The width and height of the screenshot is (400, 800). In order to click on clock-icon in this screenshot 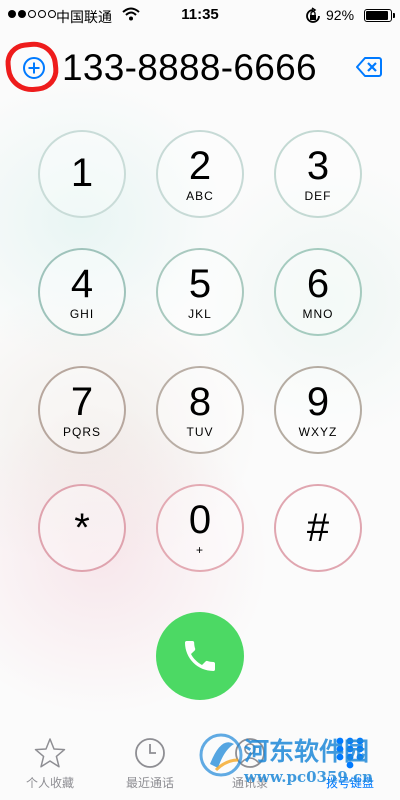, I will do `click(150, 753)`.